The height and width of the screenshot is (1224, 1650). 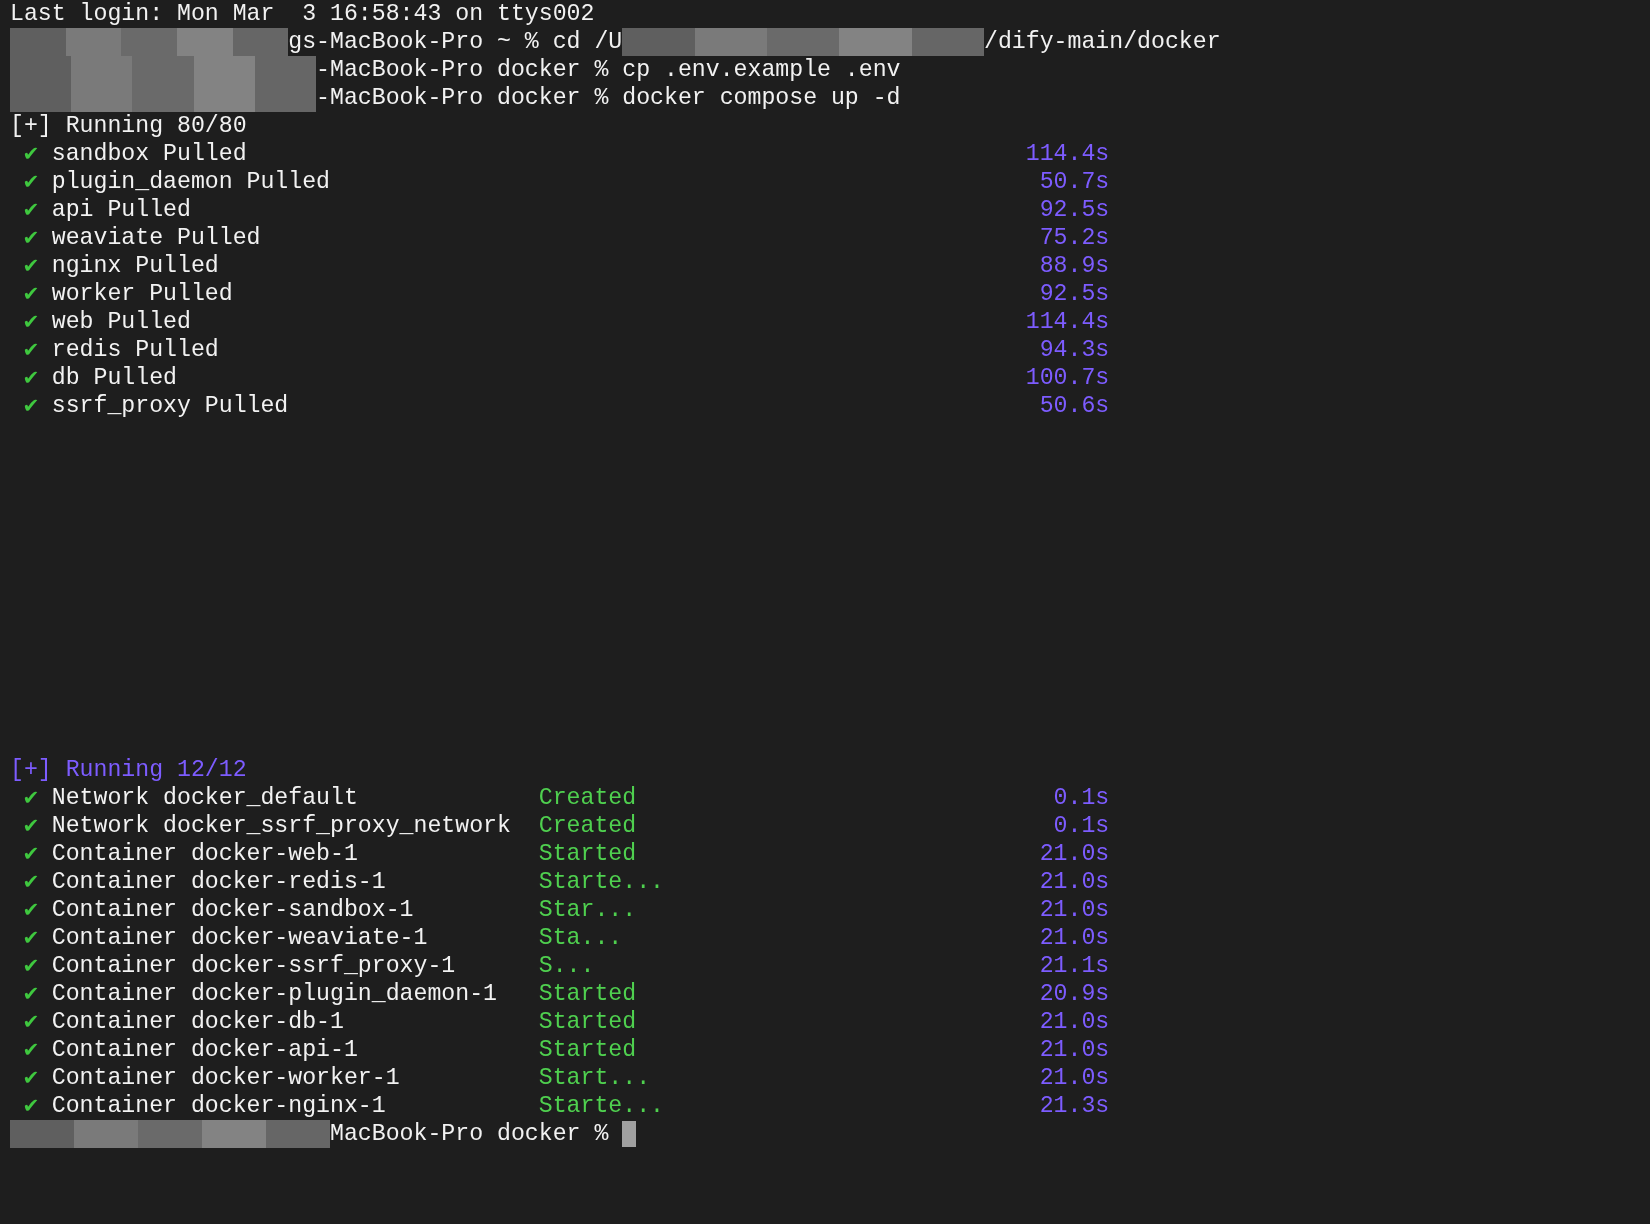 What do you see at coordinates (205, 798) in the screenshot?
I see `resource-name: Network docker_default` at bounding box center [205, 798].